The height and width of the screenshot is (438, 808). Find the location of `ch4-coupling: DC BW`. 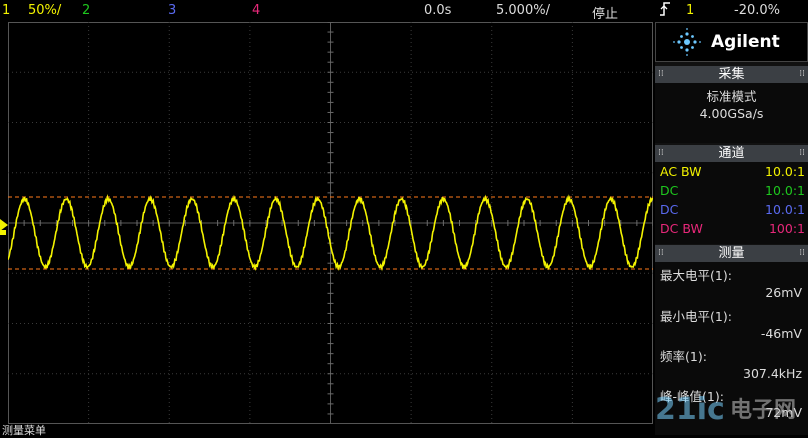

ch4-coupling: DC BW is located at coordinates (681, 228).